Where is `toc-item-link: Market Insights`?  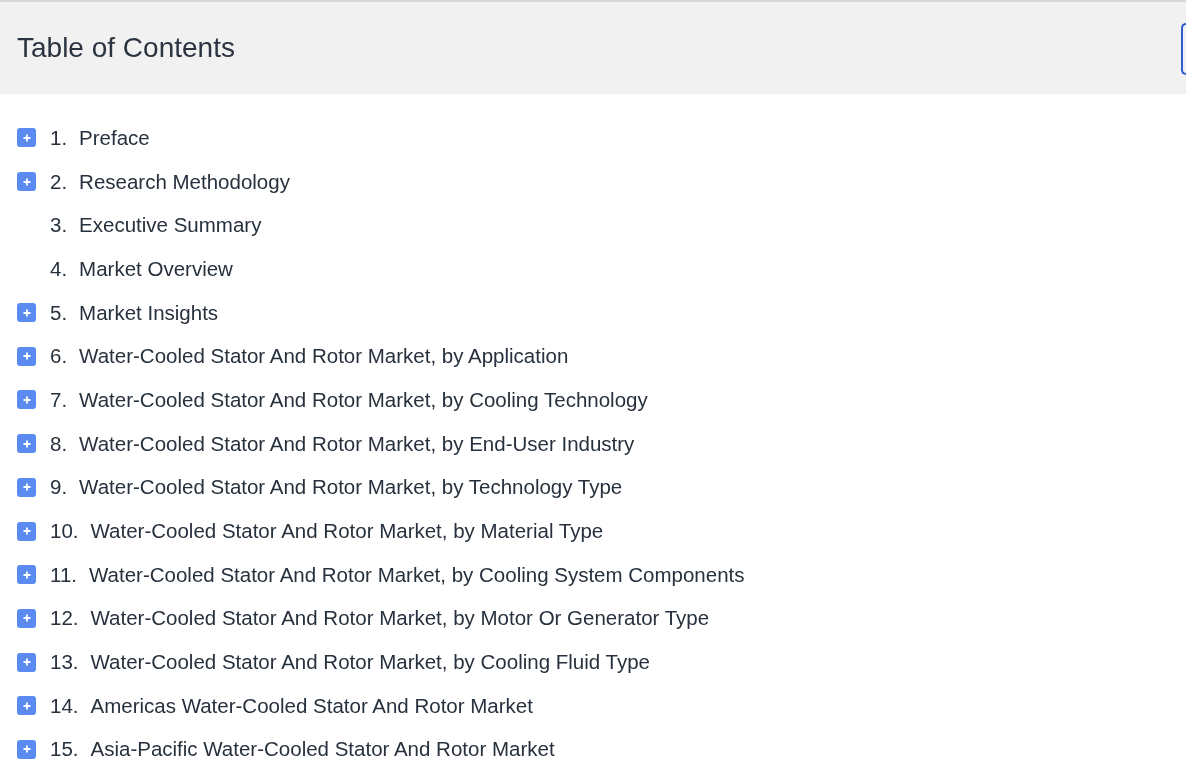 toc-item-link: Market Insights is located at coordinates (149, 312).